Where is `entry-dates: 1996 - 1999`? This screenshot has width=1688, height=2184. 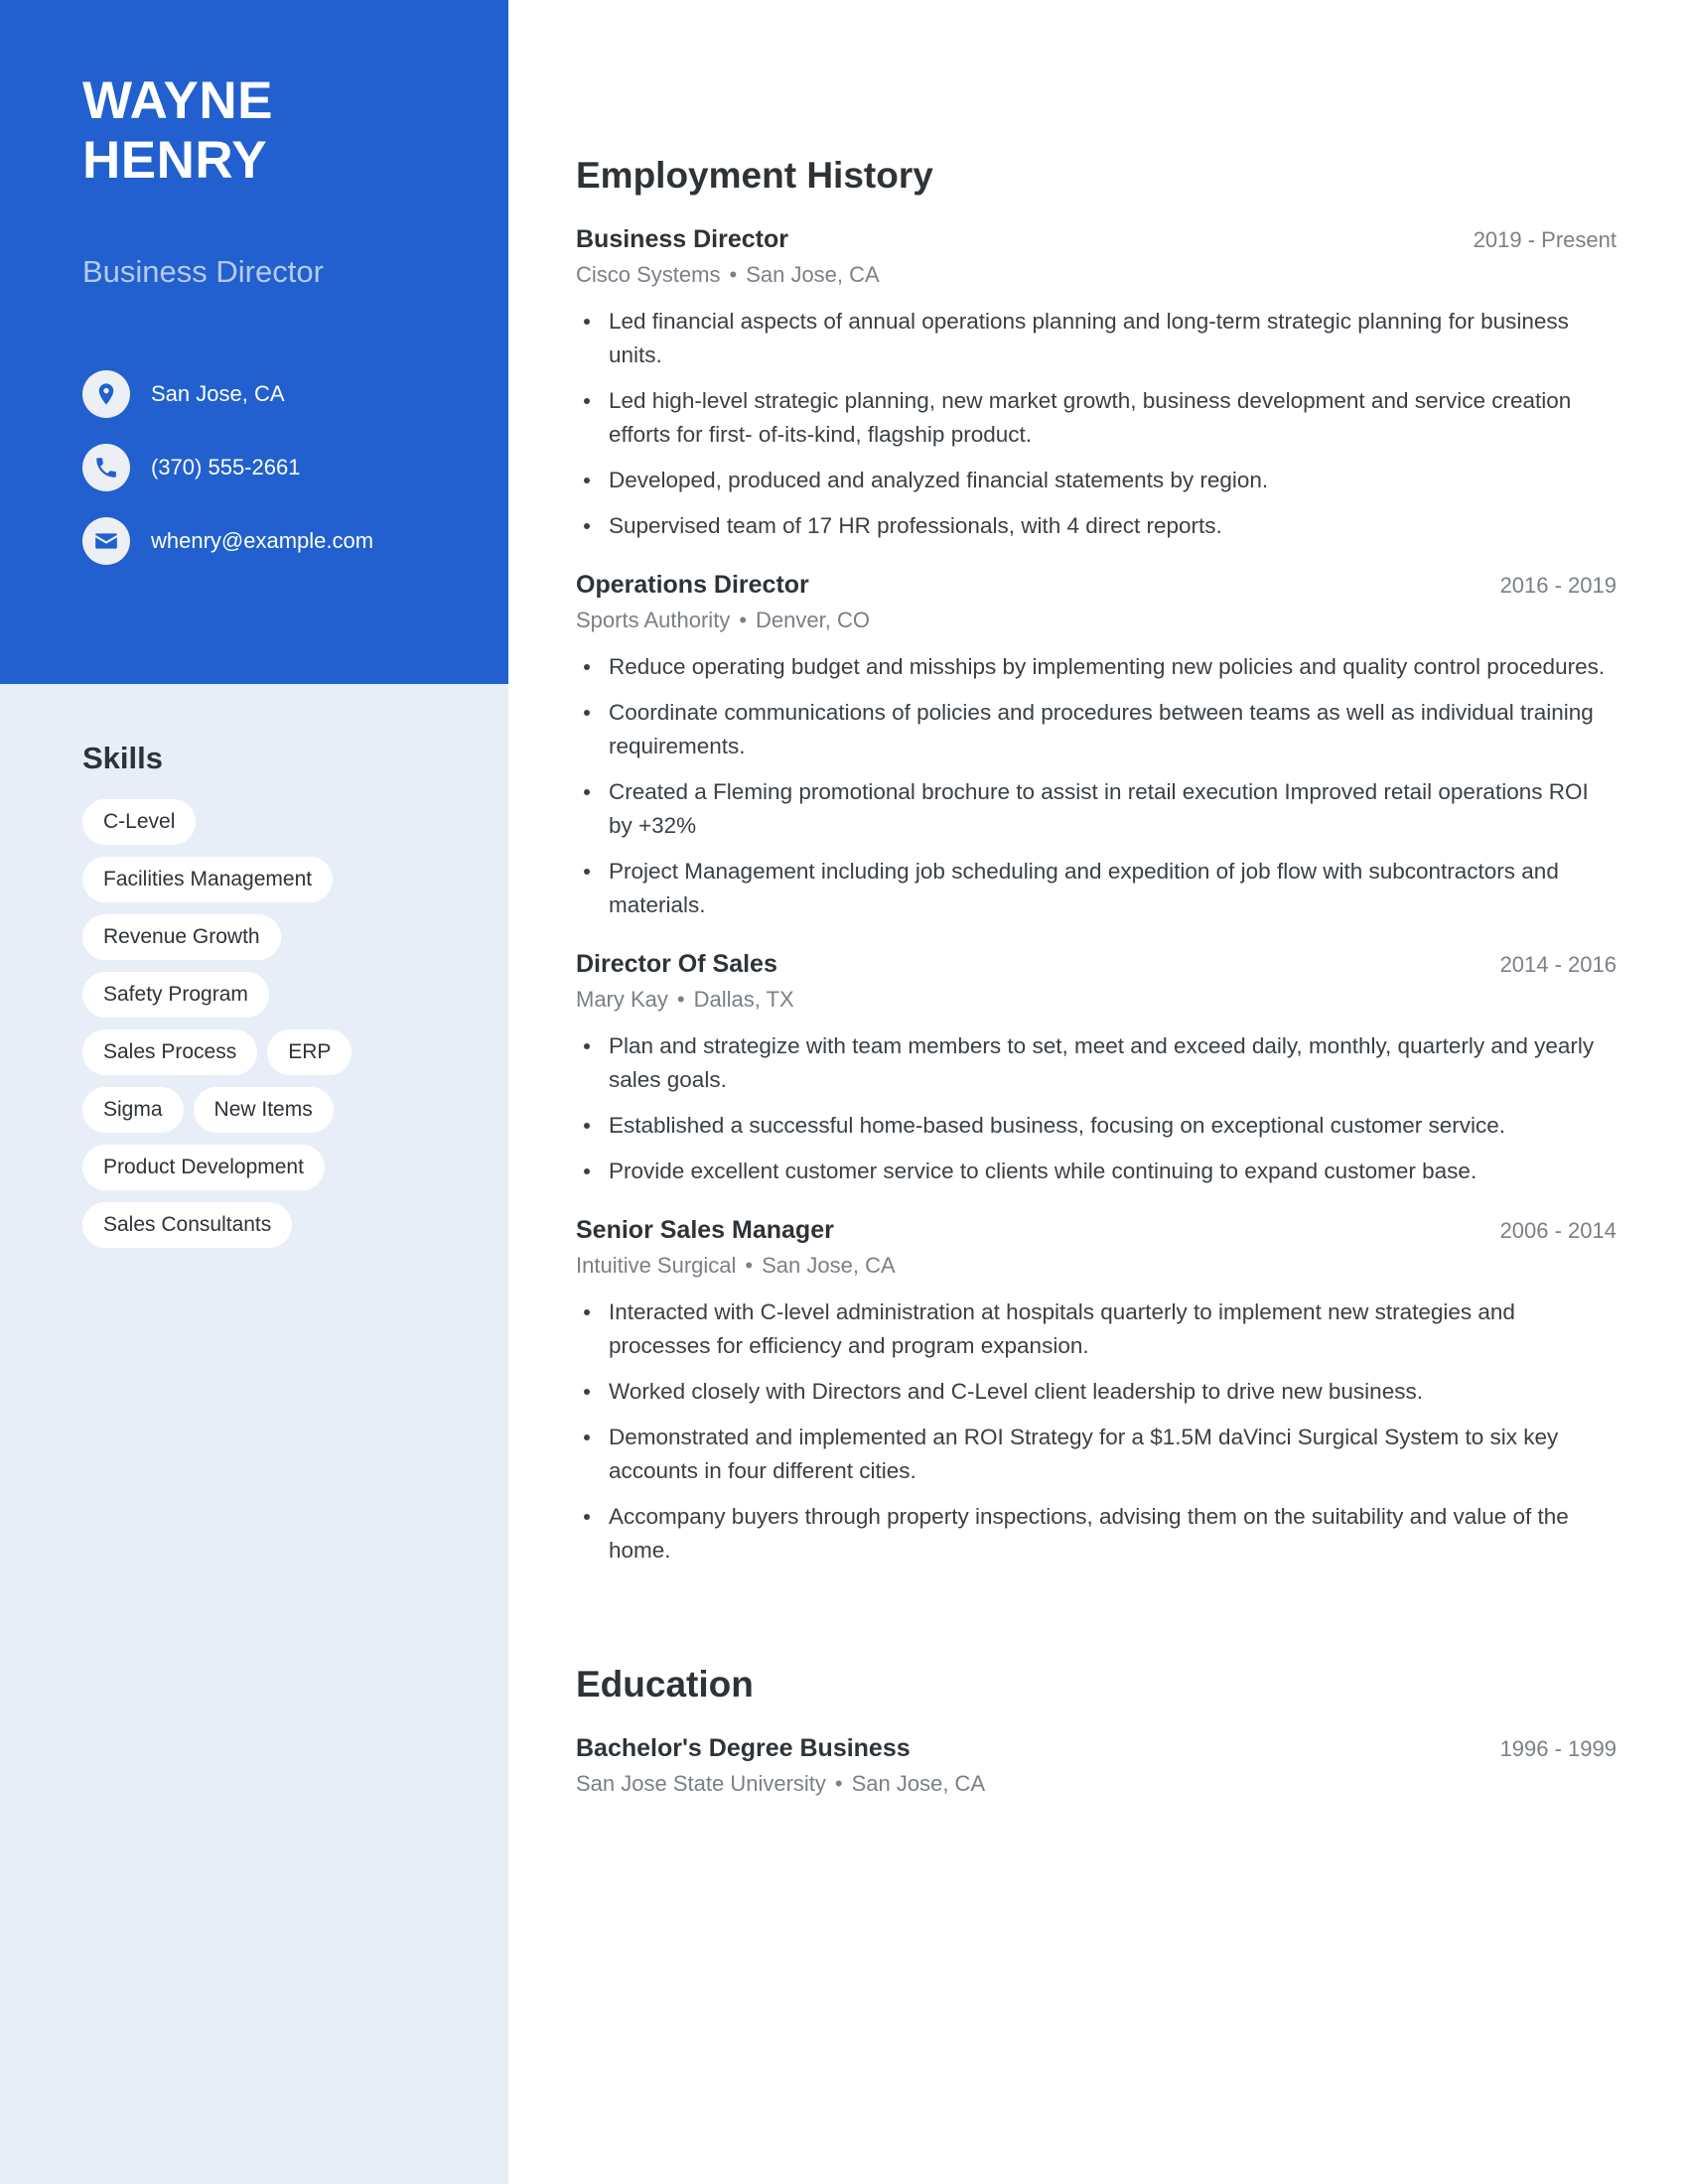 entry-dates: 1996 - 1999 is located at coordinates (1558, 1748).